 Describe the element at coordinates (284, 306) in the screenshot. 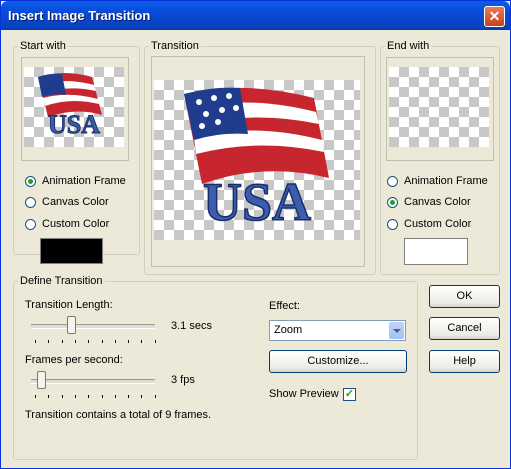

I see `effect-label: Effect:` at that location.